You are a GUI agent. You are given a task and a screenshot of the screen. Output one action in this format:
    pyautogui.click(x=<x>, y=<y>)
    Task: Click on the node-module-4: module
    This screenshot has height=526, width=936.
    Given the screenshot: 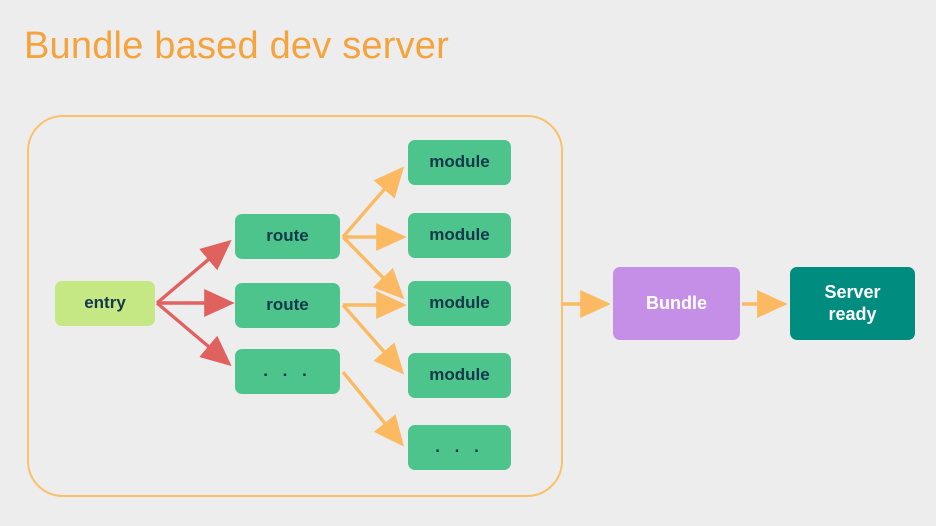 What is the action you would take?
    pyautogui.click(x=459, y=375)
    